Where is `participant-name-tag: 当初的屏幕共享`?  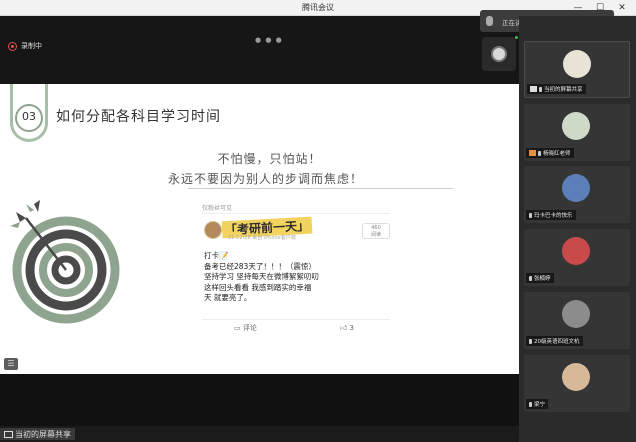 participant-name-tag: 当初的屏幕共享 is located at coordinates (556, 89).